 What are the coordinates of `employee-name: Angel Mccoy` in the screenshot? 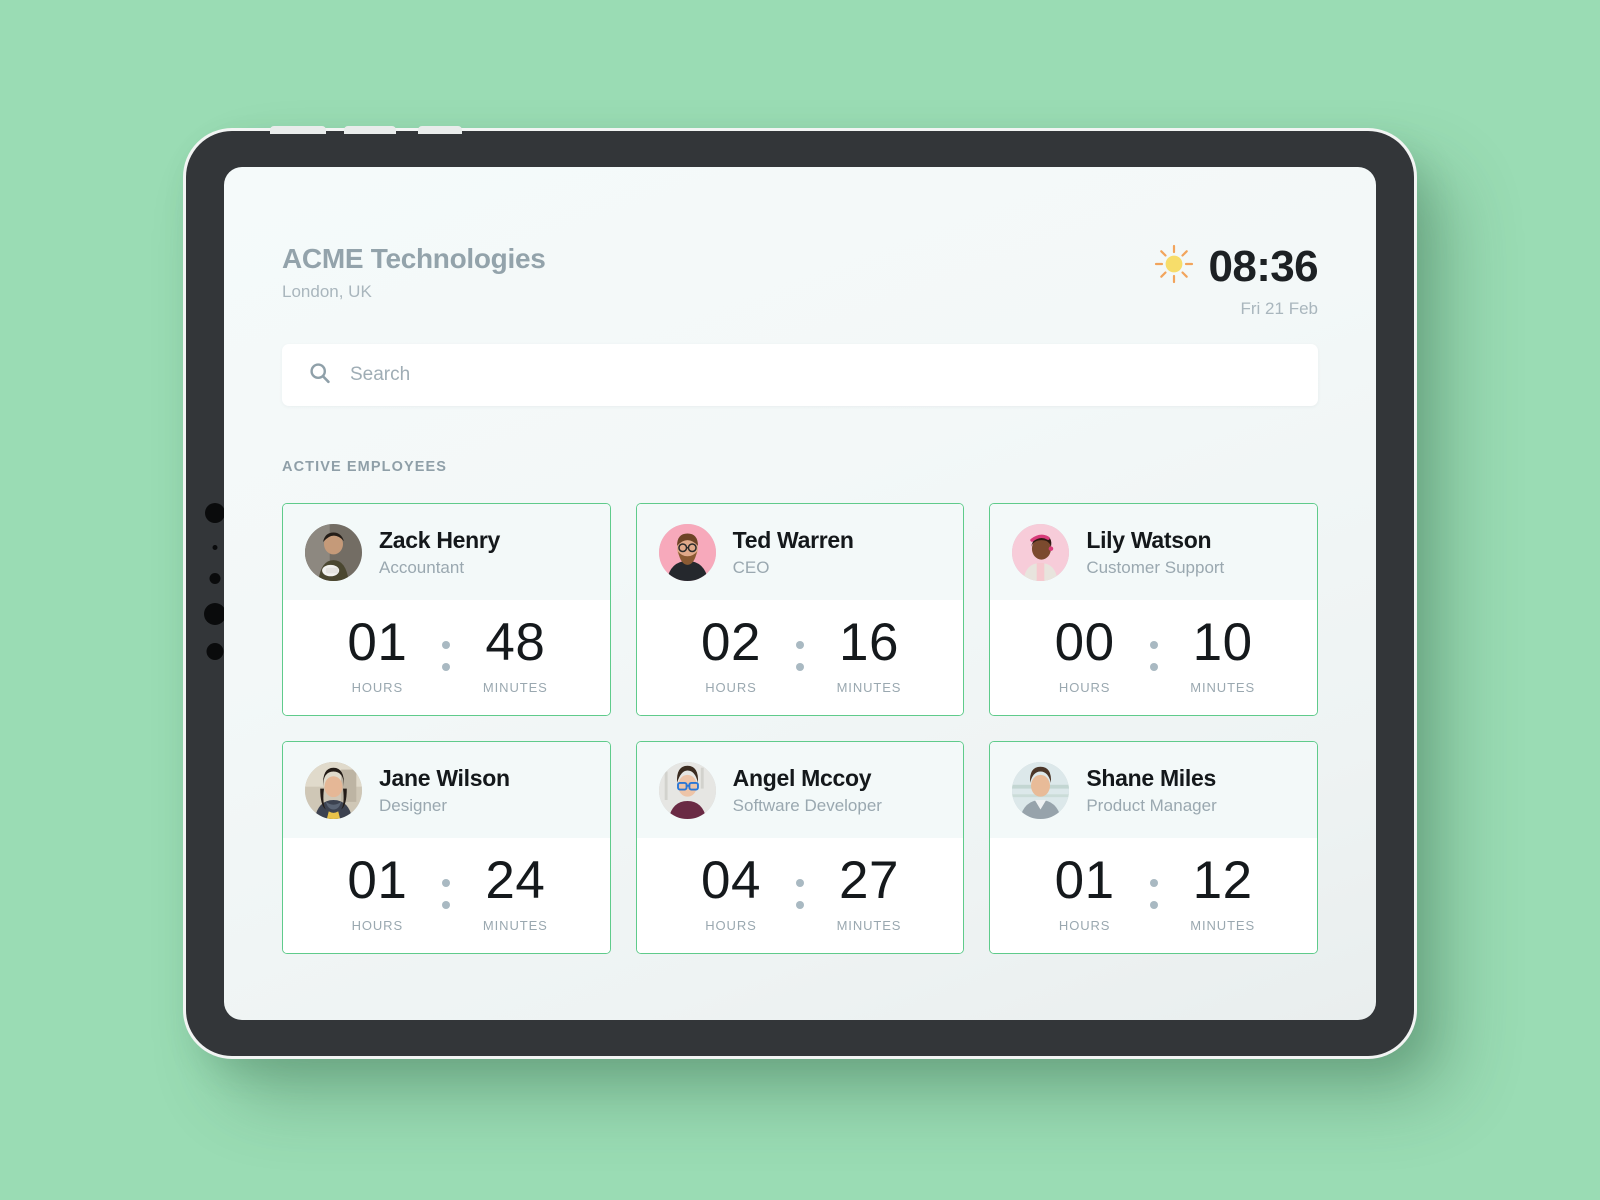 It's located at (802, 777).